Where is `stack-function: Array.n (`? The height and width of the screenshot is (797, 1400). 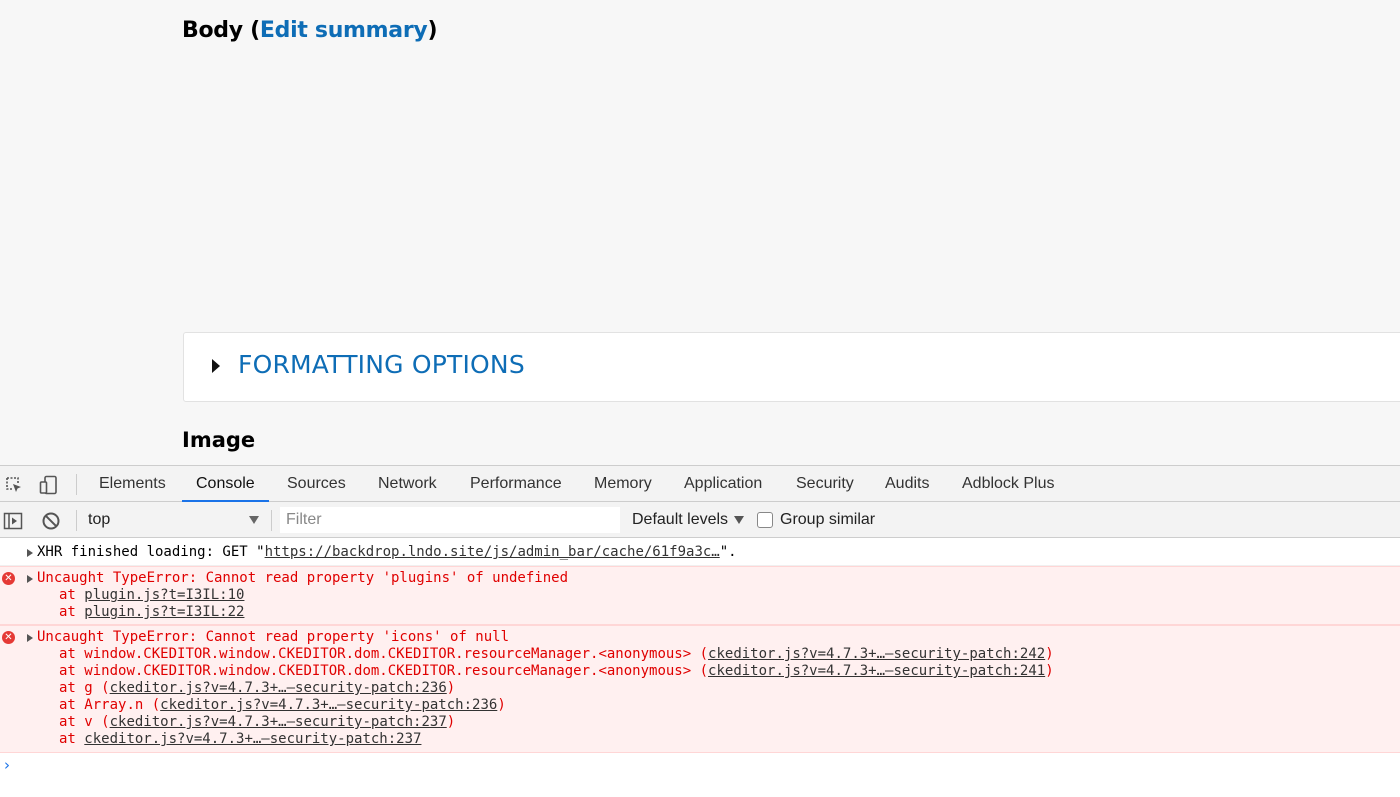
stack-function: Array.n ( is located at coordinates (122, 705).